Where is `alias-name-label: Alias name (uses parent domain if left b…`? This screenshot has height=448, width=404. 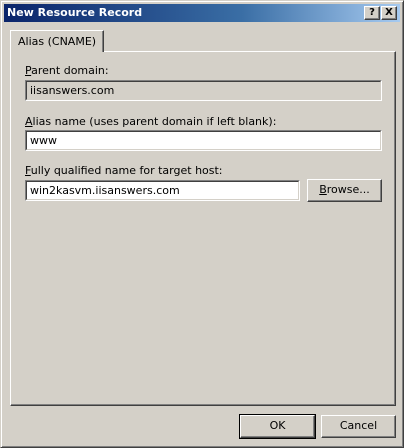 alias-name-label: Alias name (uses parent domain if left b… is located at coordinates (151, 121).